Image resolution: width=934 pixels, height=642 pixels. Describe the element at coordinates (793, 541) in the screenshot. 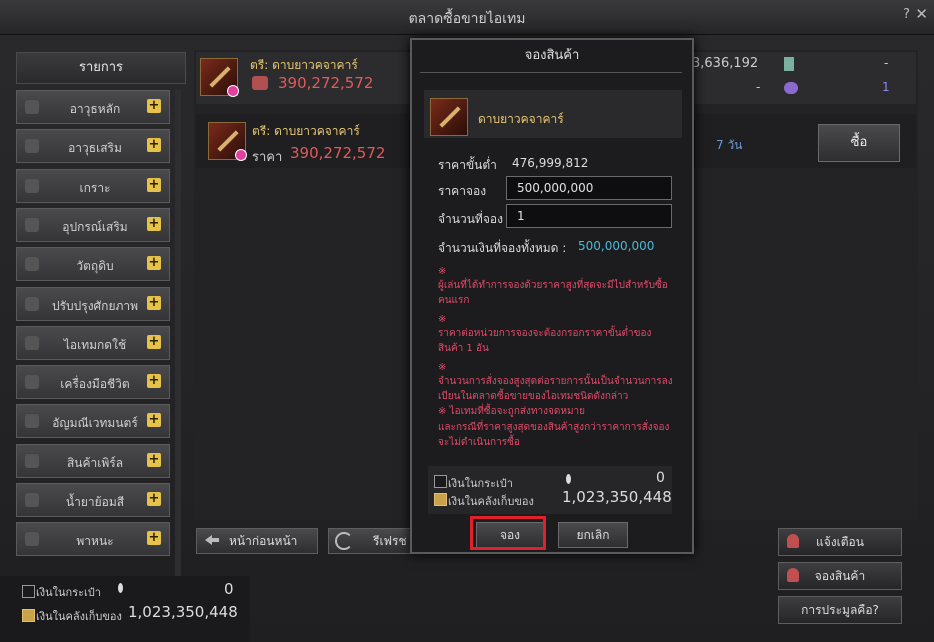

I see `bell-icon` at that location.